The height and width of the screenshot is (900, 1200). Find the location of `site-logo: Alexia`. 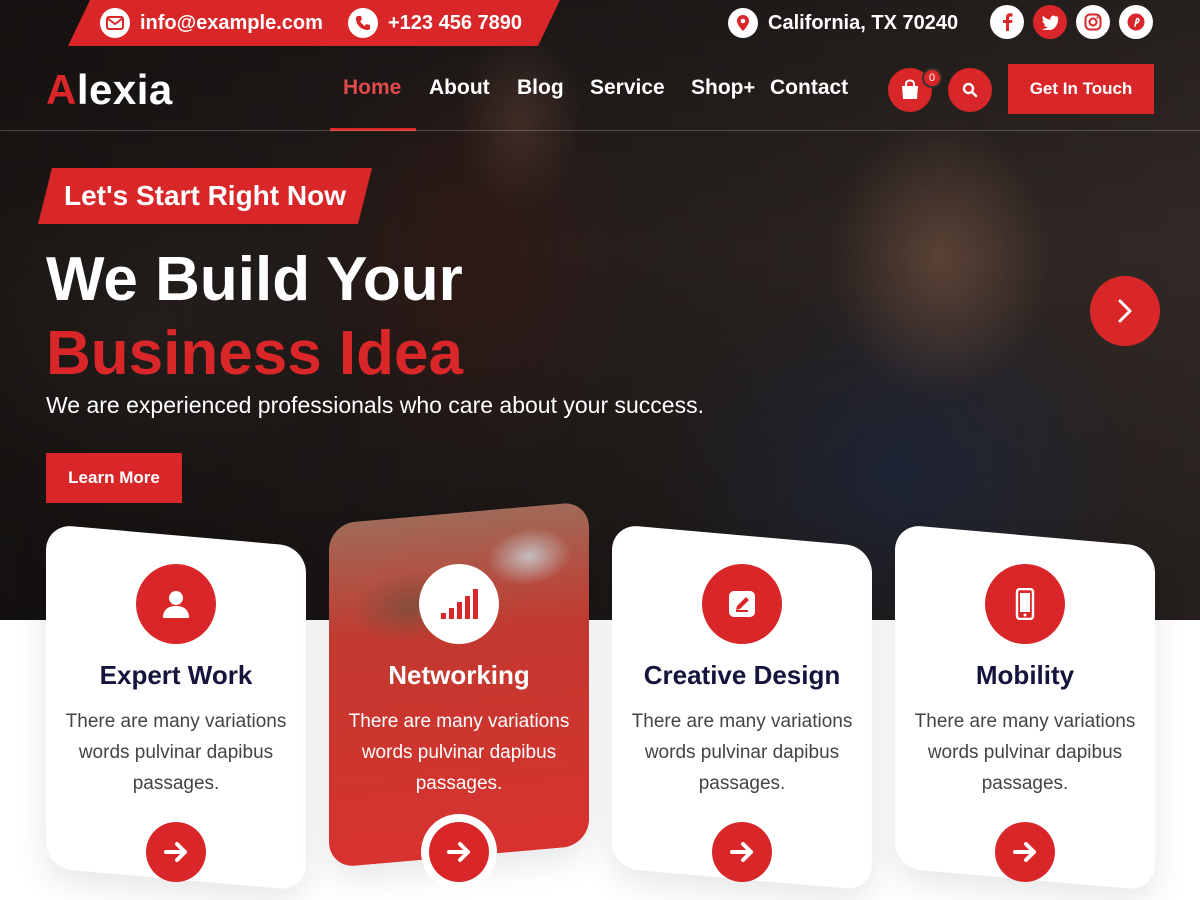

site-logo: Alexia is located at coordinates (109, 90).